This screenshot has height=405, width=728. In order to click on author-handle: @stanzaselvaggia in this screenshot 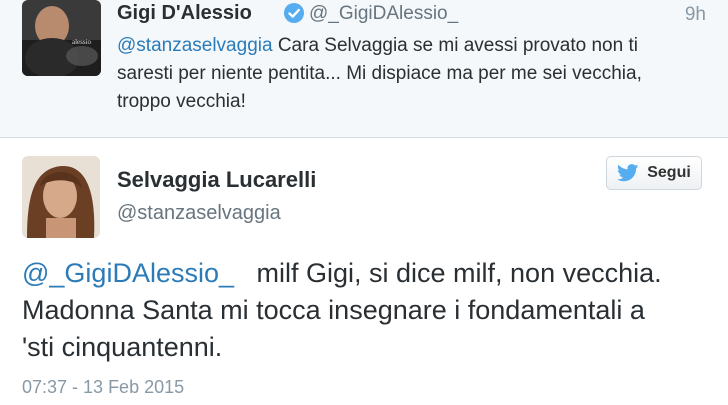, I will do `click(199, 213)`.